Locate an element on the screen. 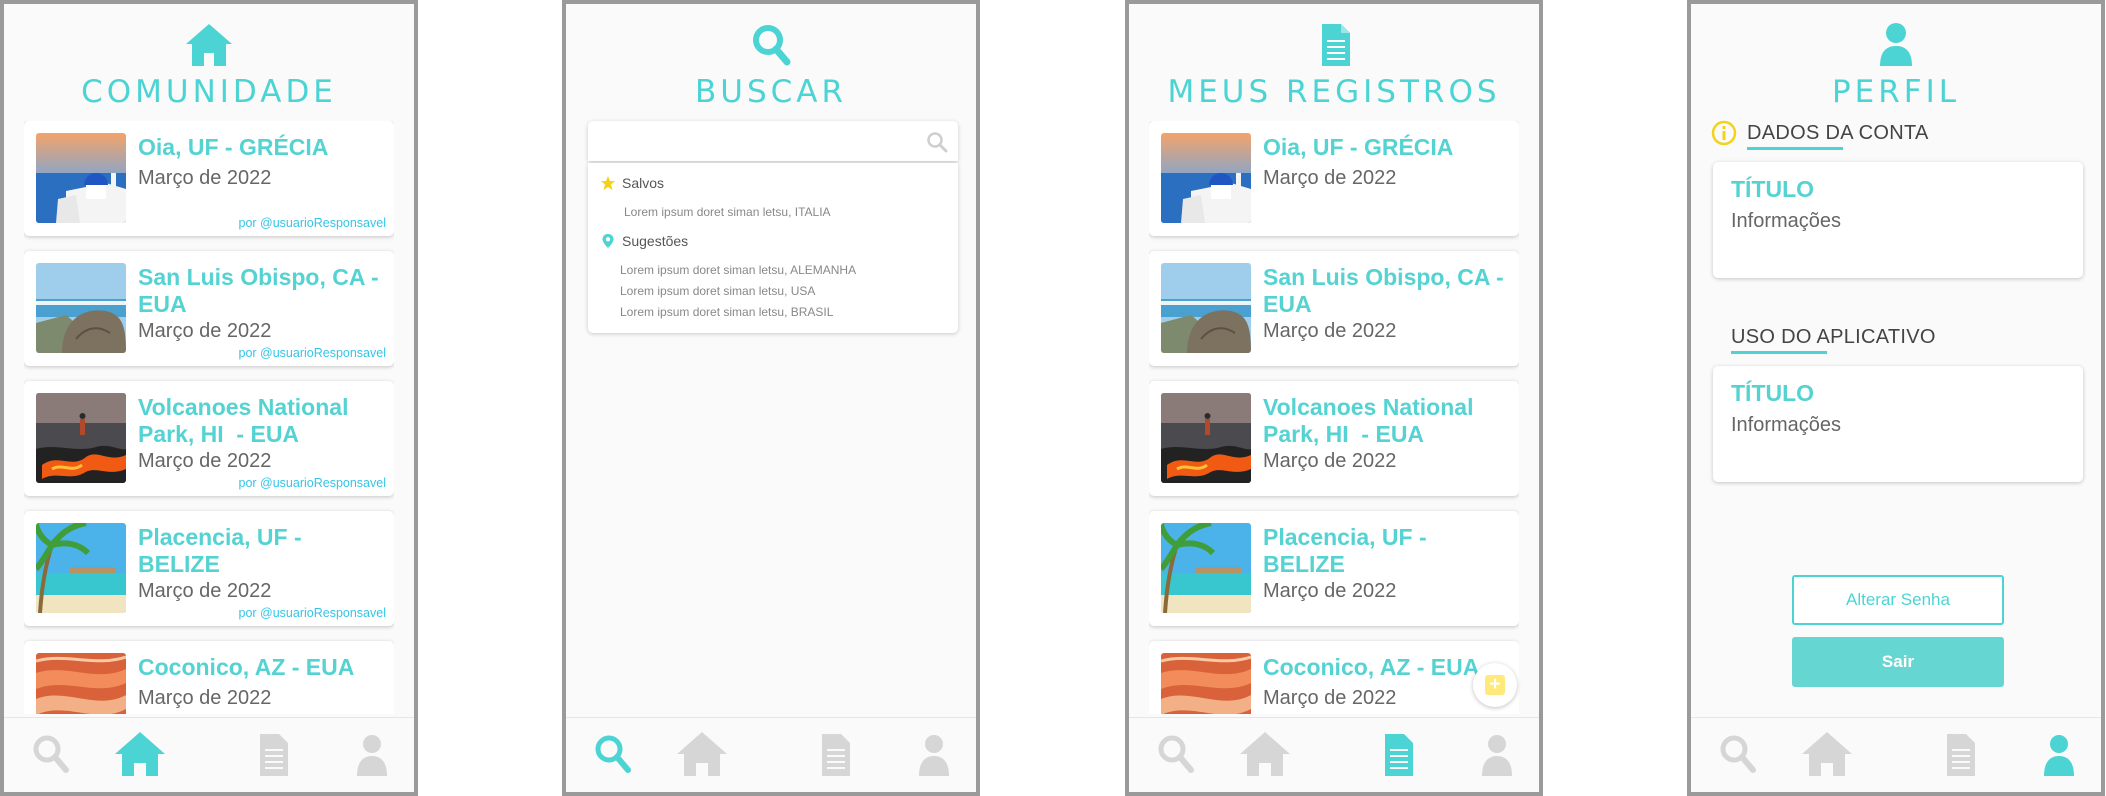 The width and height of the screenshot is (2106, 796). post-title: Coconico, AZ - EUA is located at coordinates (246, 667).